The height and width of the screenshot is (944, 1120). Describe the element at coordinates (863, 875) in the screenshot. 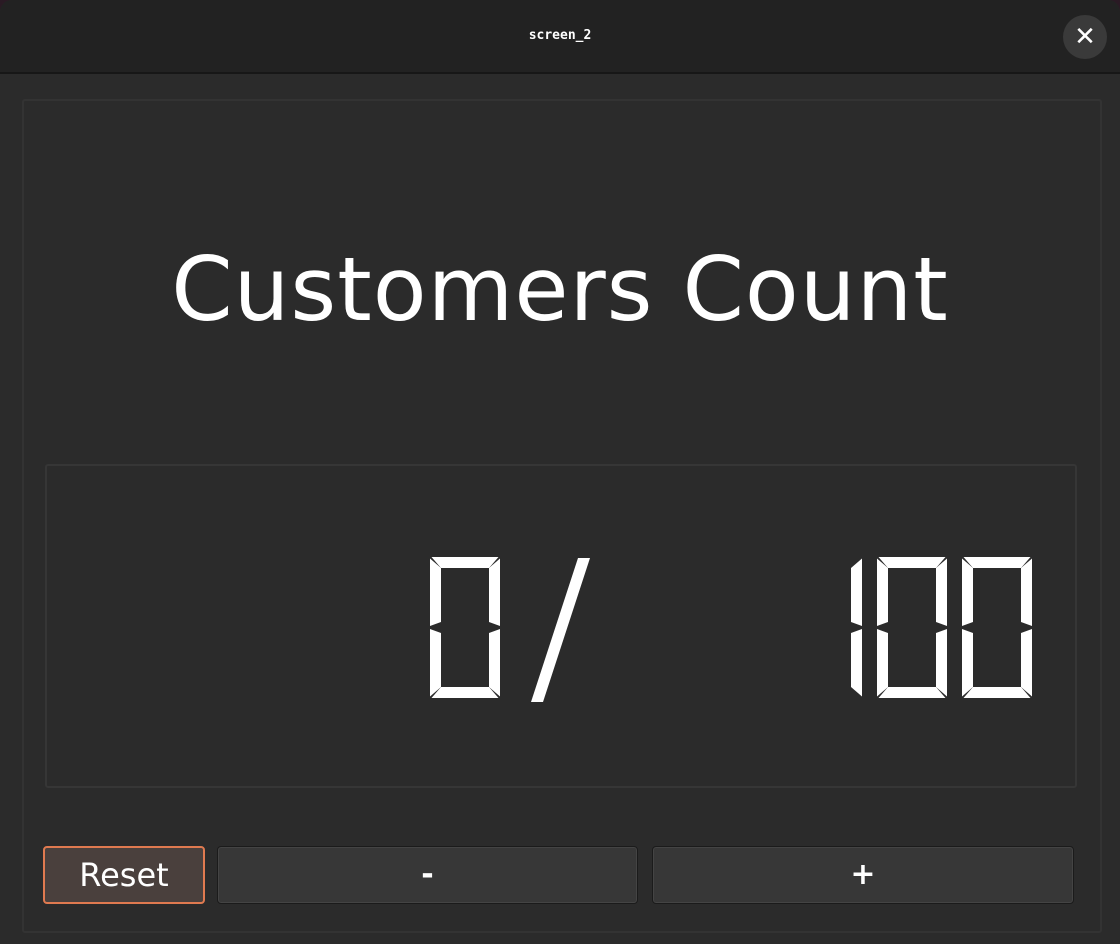

I see `increment-button: +` at that location.